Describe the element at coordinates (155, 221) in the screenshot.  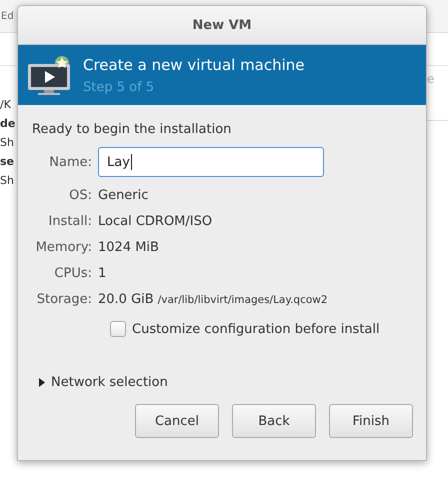
I see `field-value: Local CDROM/ISO` at that location.